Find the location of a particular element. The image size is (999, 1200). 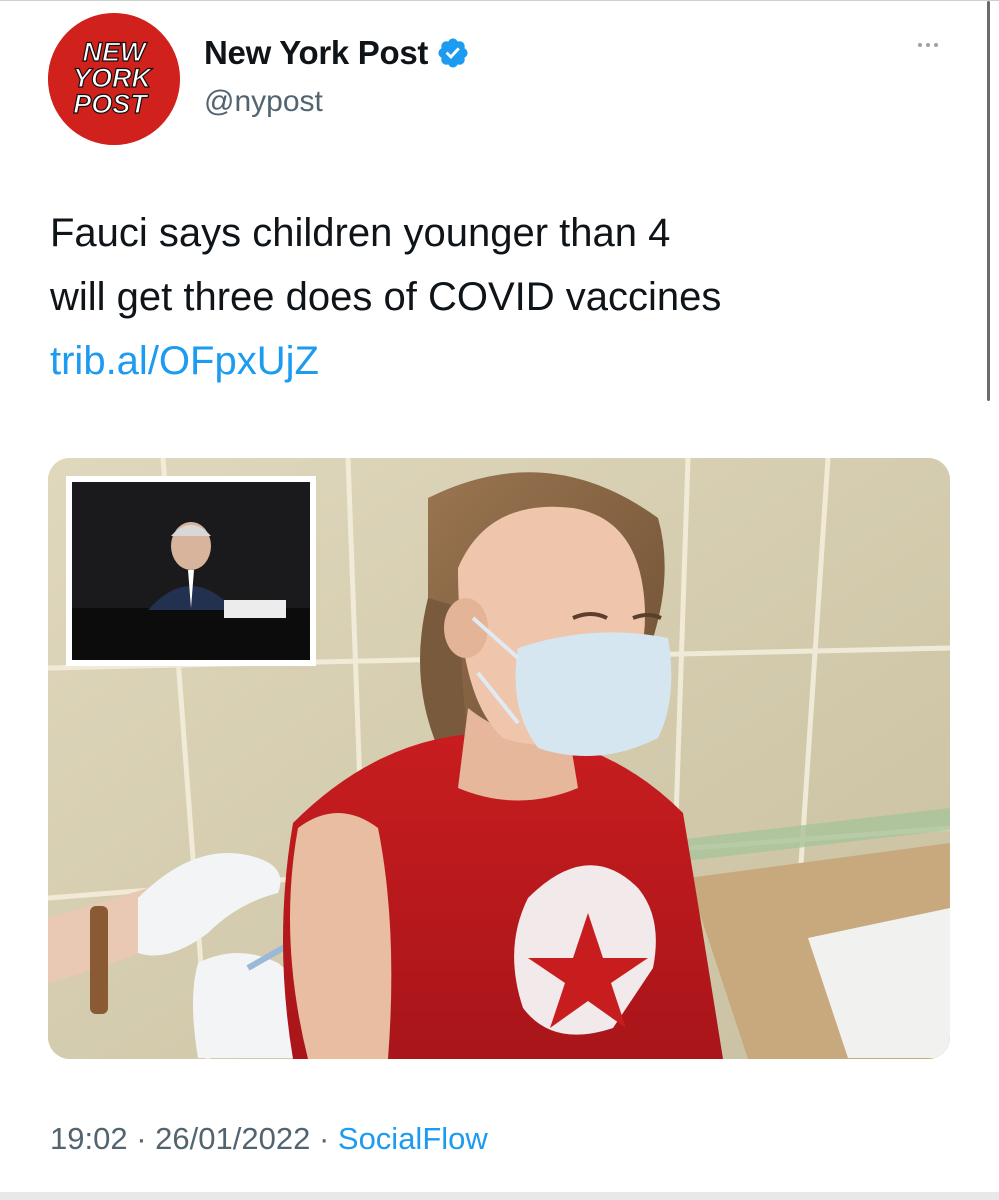

tweet-text-line: will get three does of COVID vaccines is located at coordinates (386, 297).